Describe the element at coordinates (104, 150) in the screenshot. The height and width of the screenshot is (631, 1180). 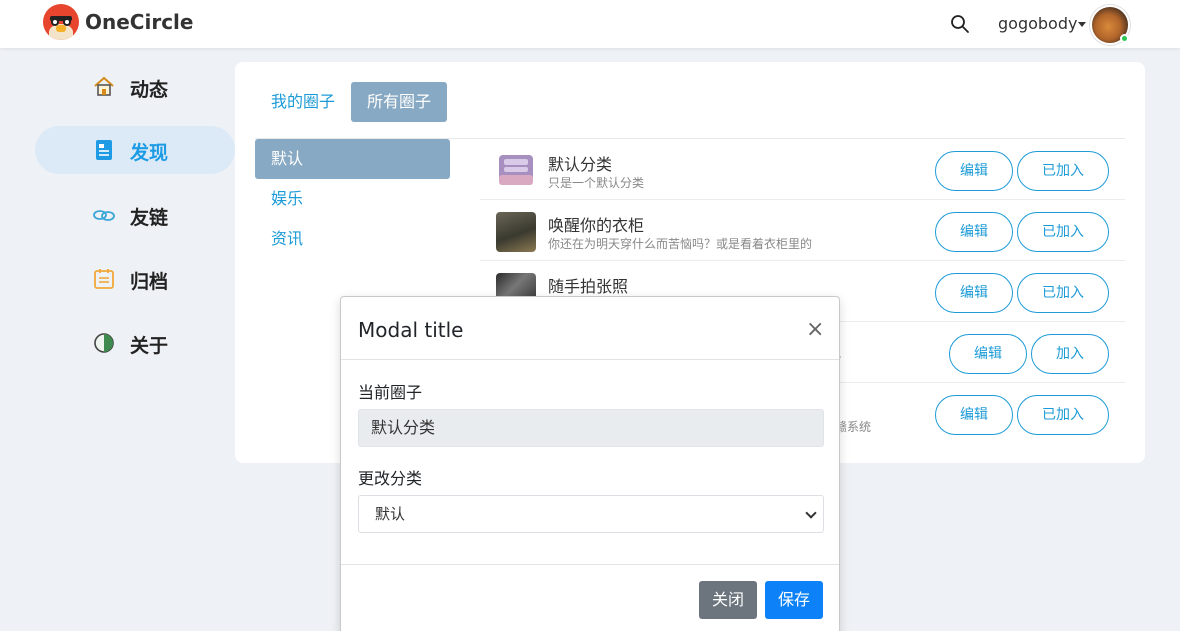
I see `document-icon` at that location.